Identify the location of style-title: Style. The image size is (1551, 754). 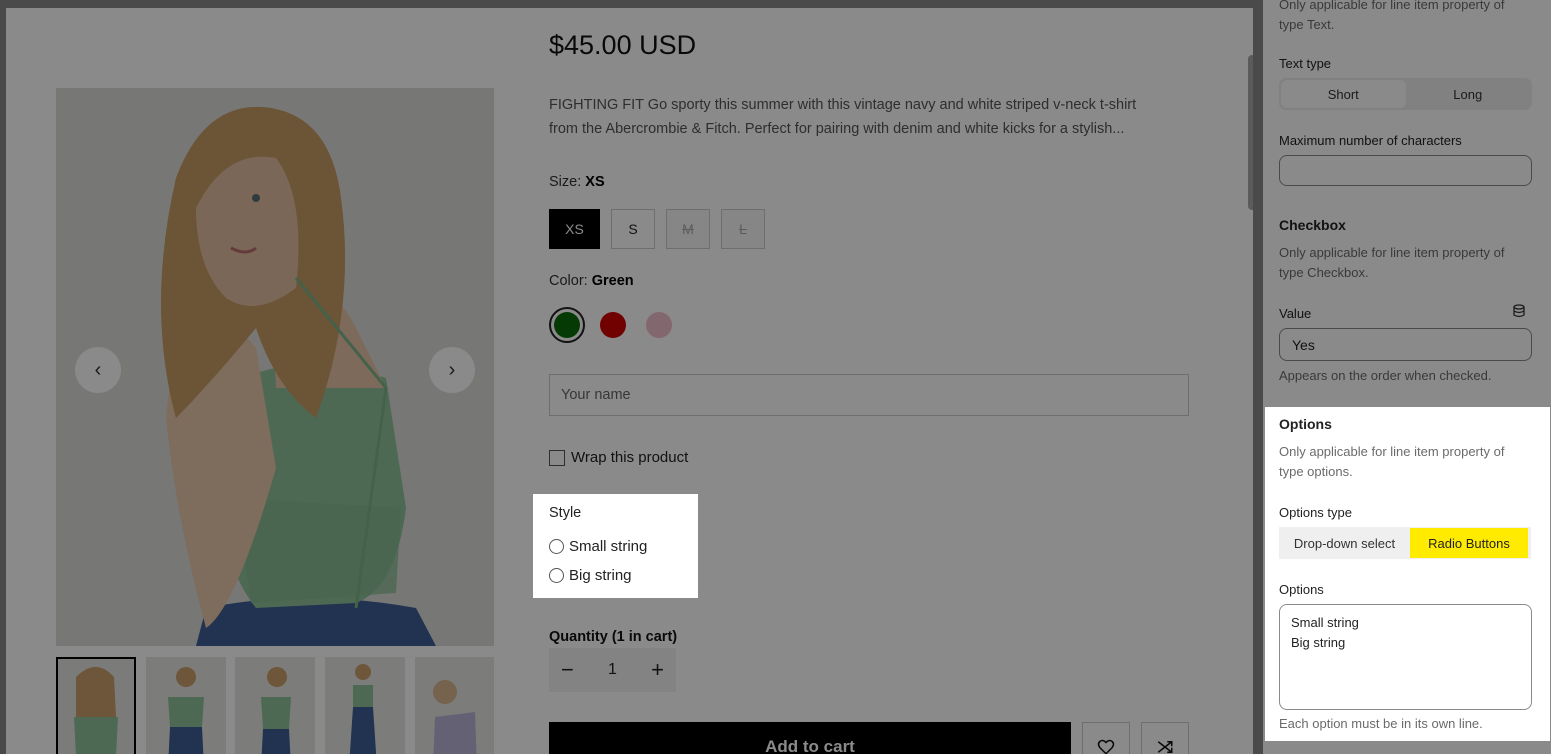
(565, 513).